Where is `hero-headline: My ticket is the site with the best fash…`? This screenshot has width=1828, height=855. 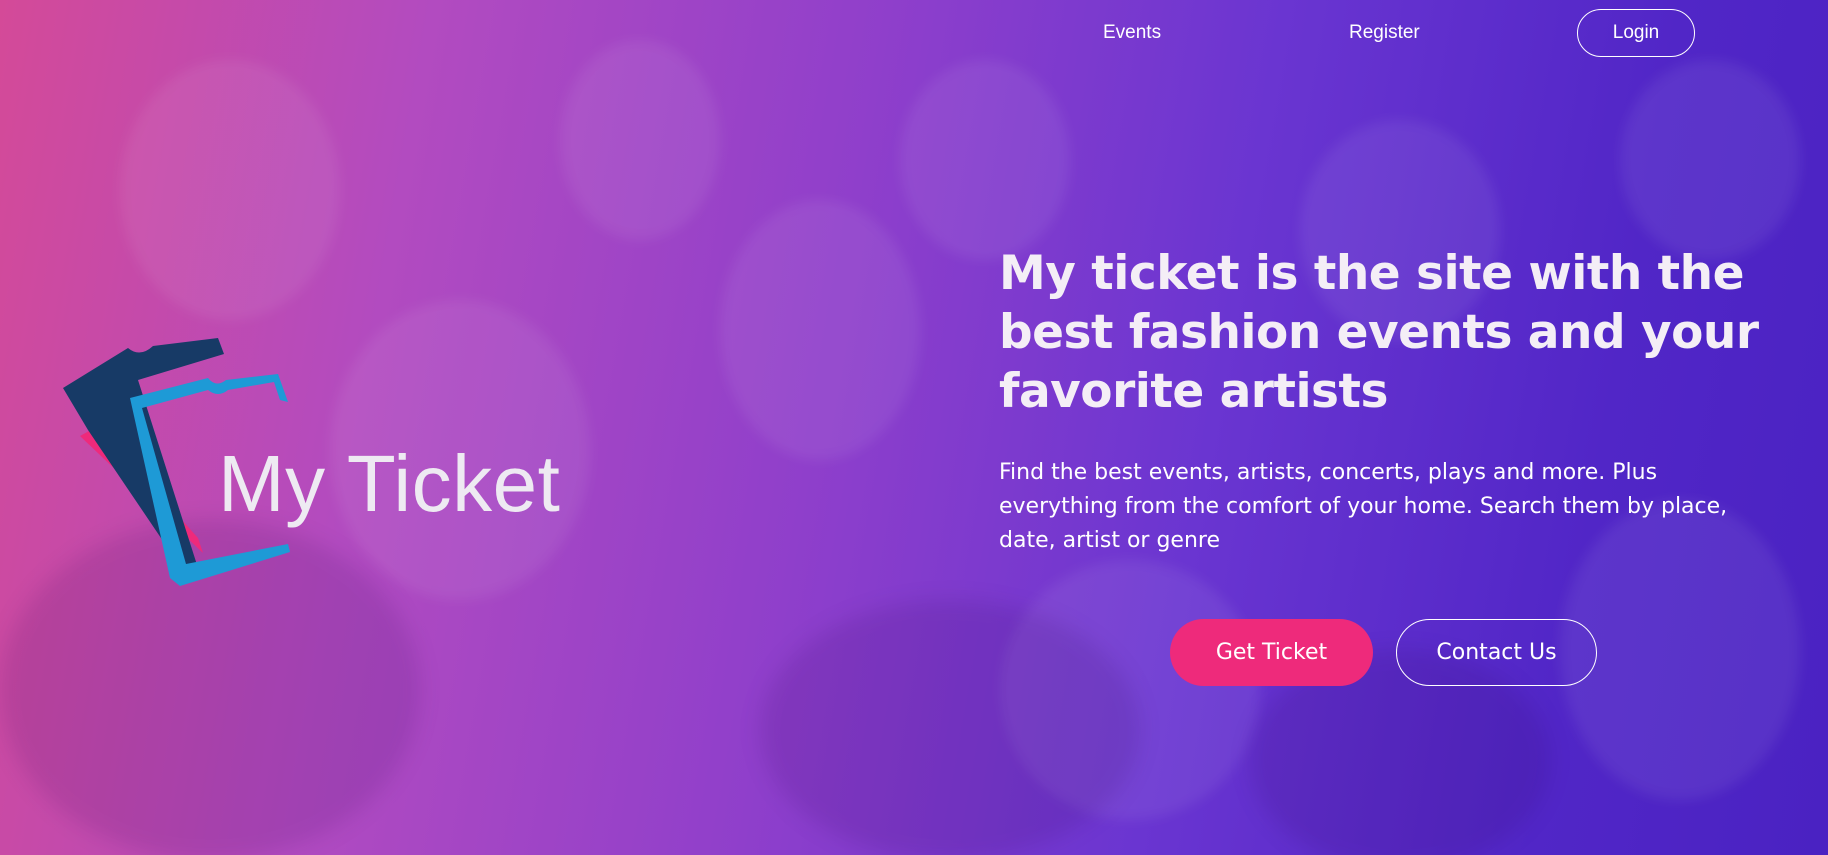 hero-headline: My ticket is the site with the best fash… is located at coordinates (1379, 332).